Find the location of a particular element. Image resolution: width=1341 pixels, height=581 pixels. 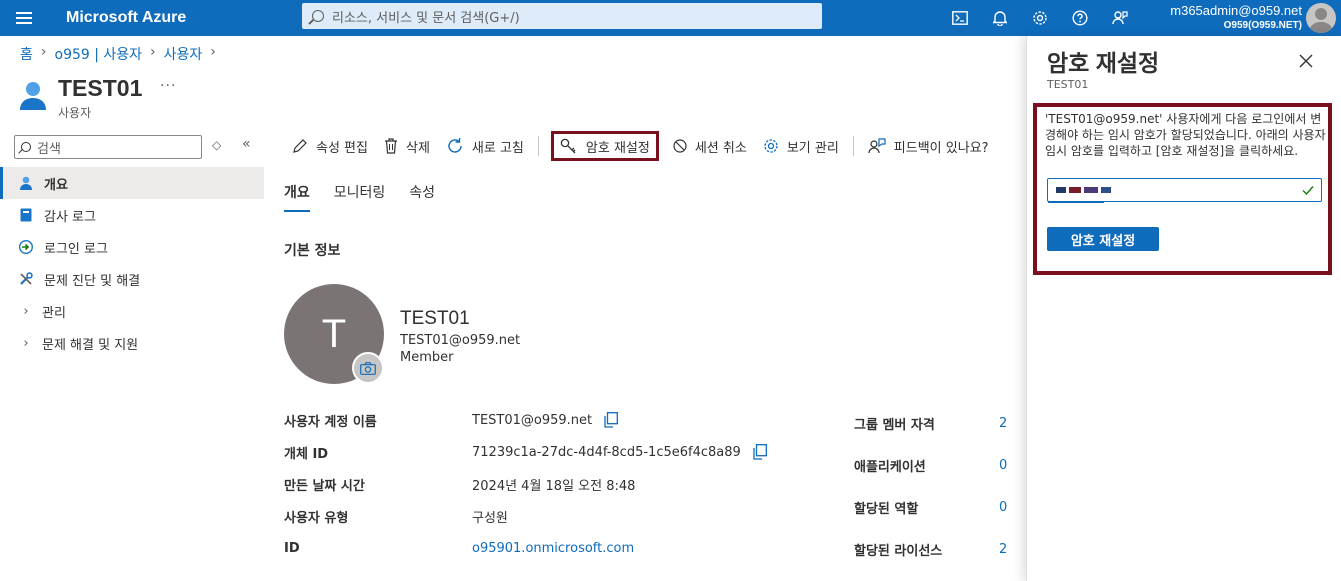

account-info: m365admin@o959.net O959(O959.NET) is located at coordinates (1221, 17).